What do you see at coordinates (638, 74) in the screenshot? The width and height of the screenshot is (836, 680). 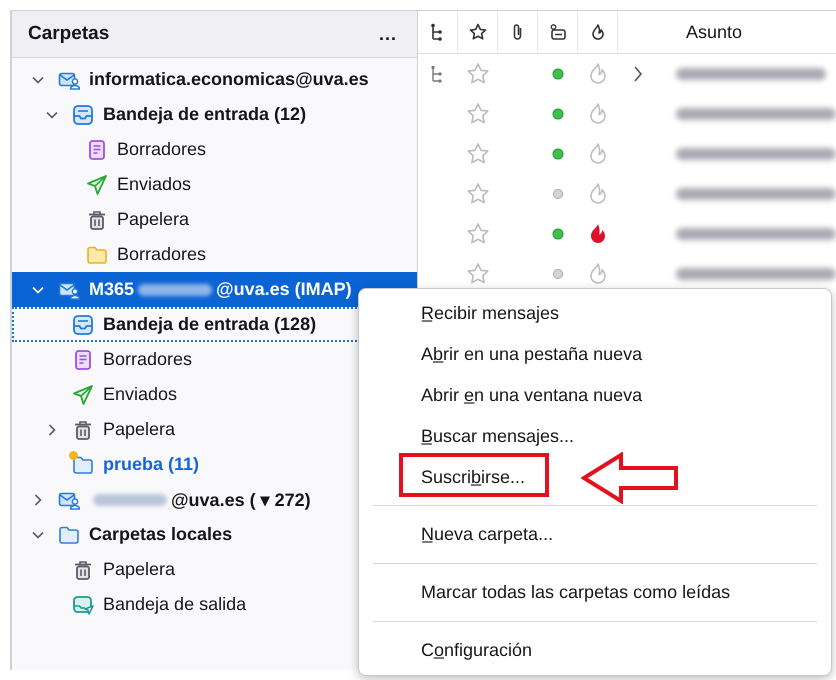 I see `chevron-right-icon` at bounding box center [638, 74].